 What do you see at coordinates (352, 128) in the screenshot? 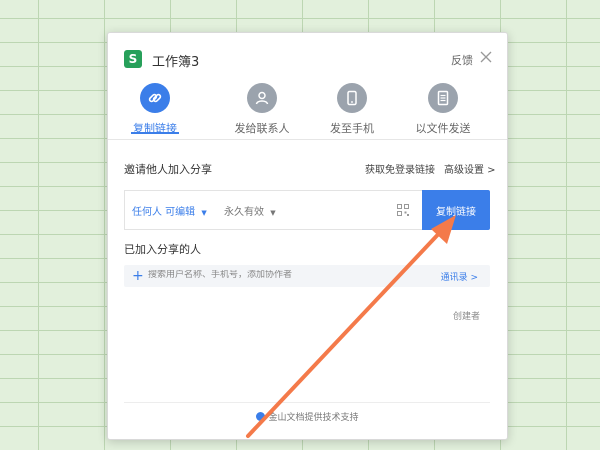
I see `tab-label: 发至手机` at bounding box center [352, 128].